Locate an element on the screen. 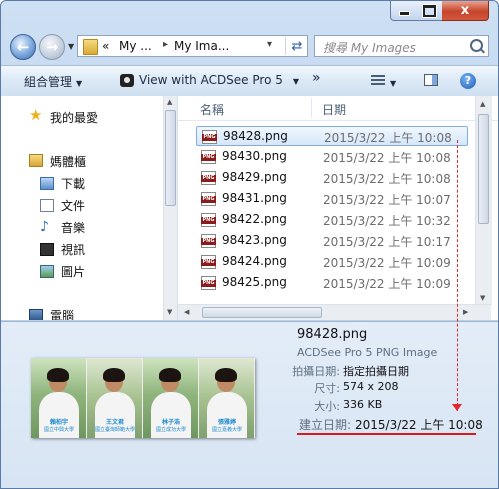  back-button: ← is located at coordinates (23, 47).